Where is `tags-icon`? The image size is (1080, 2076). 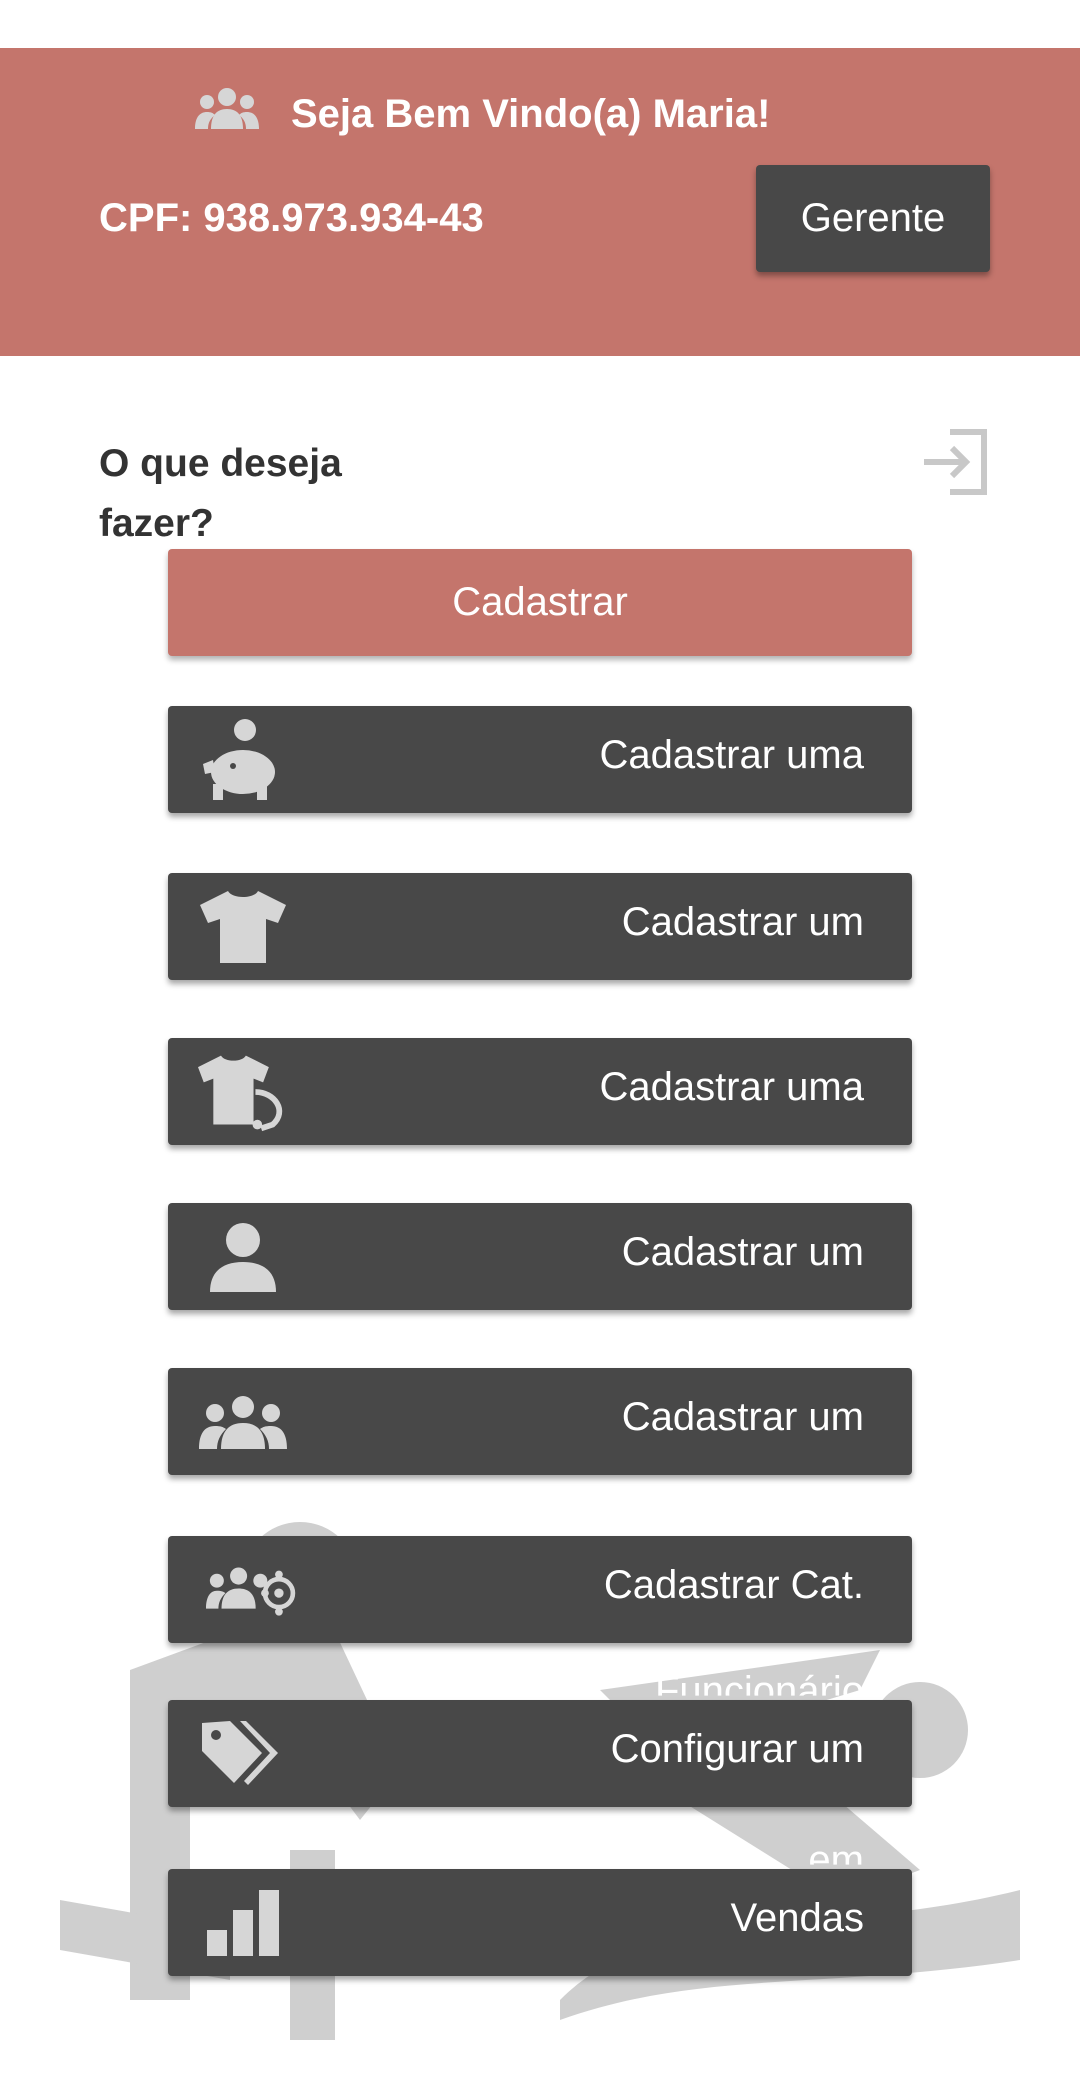 tags-icon is located at coordinates (243, 1753).